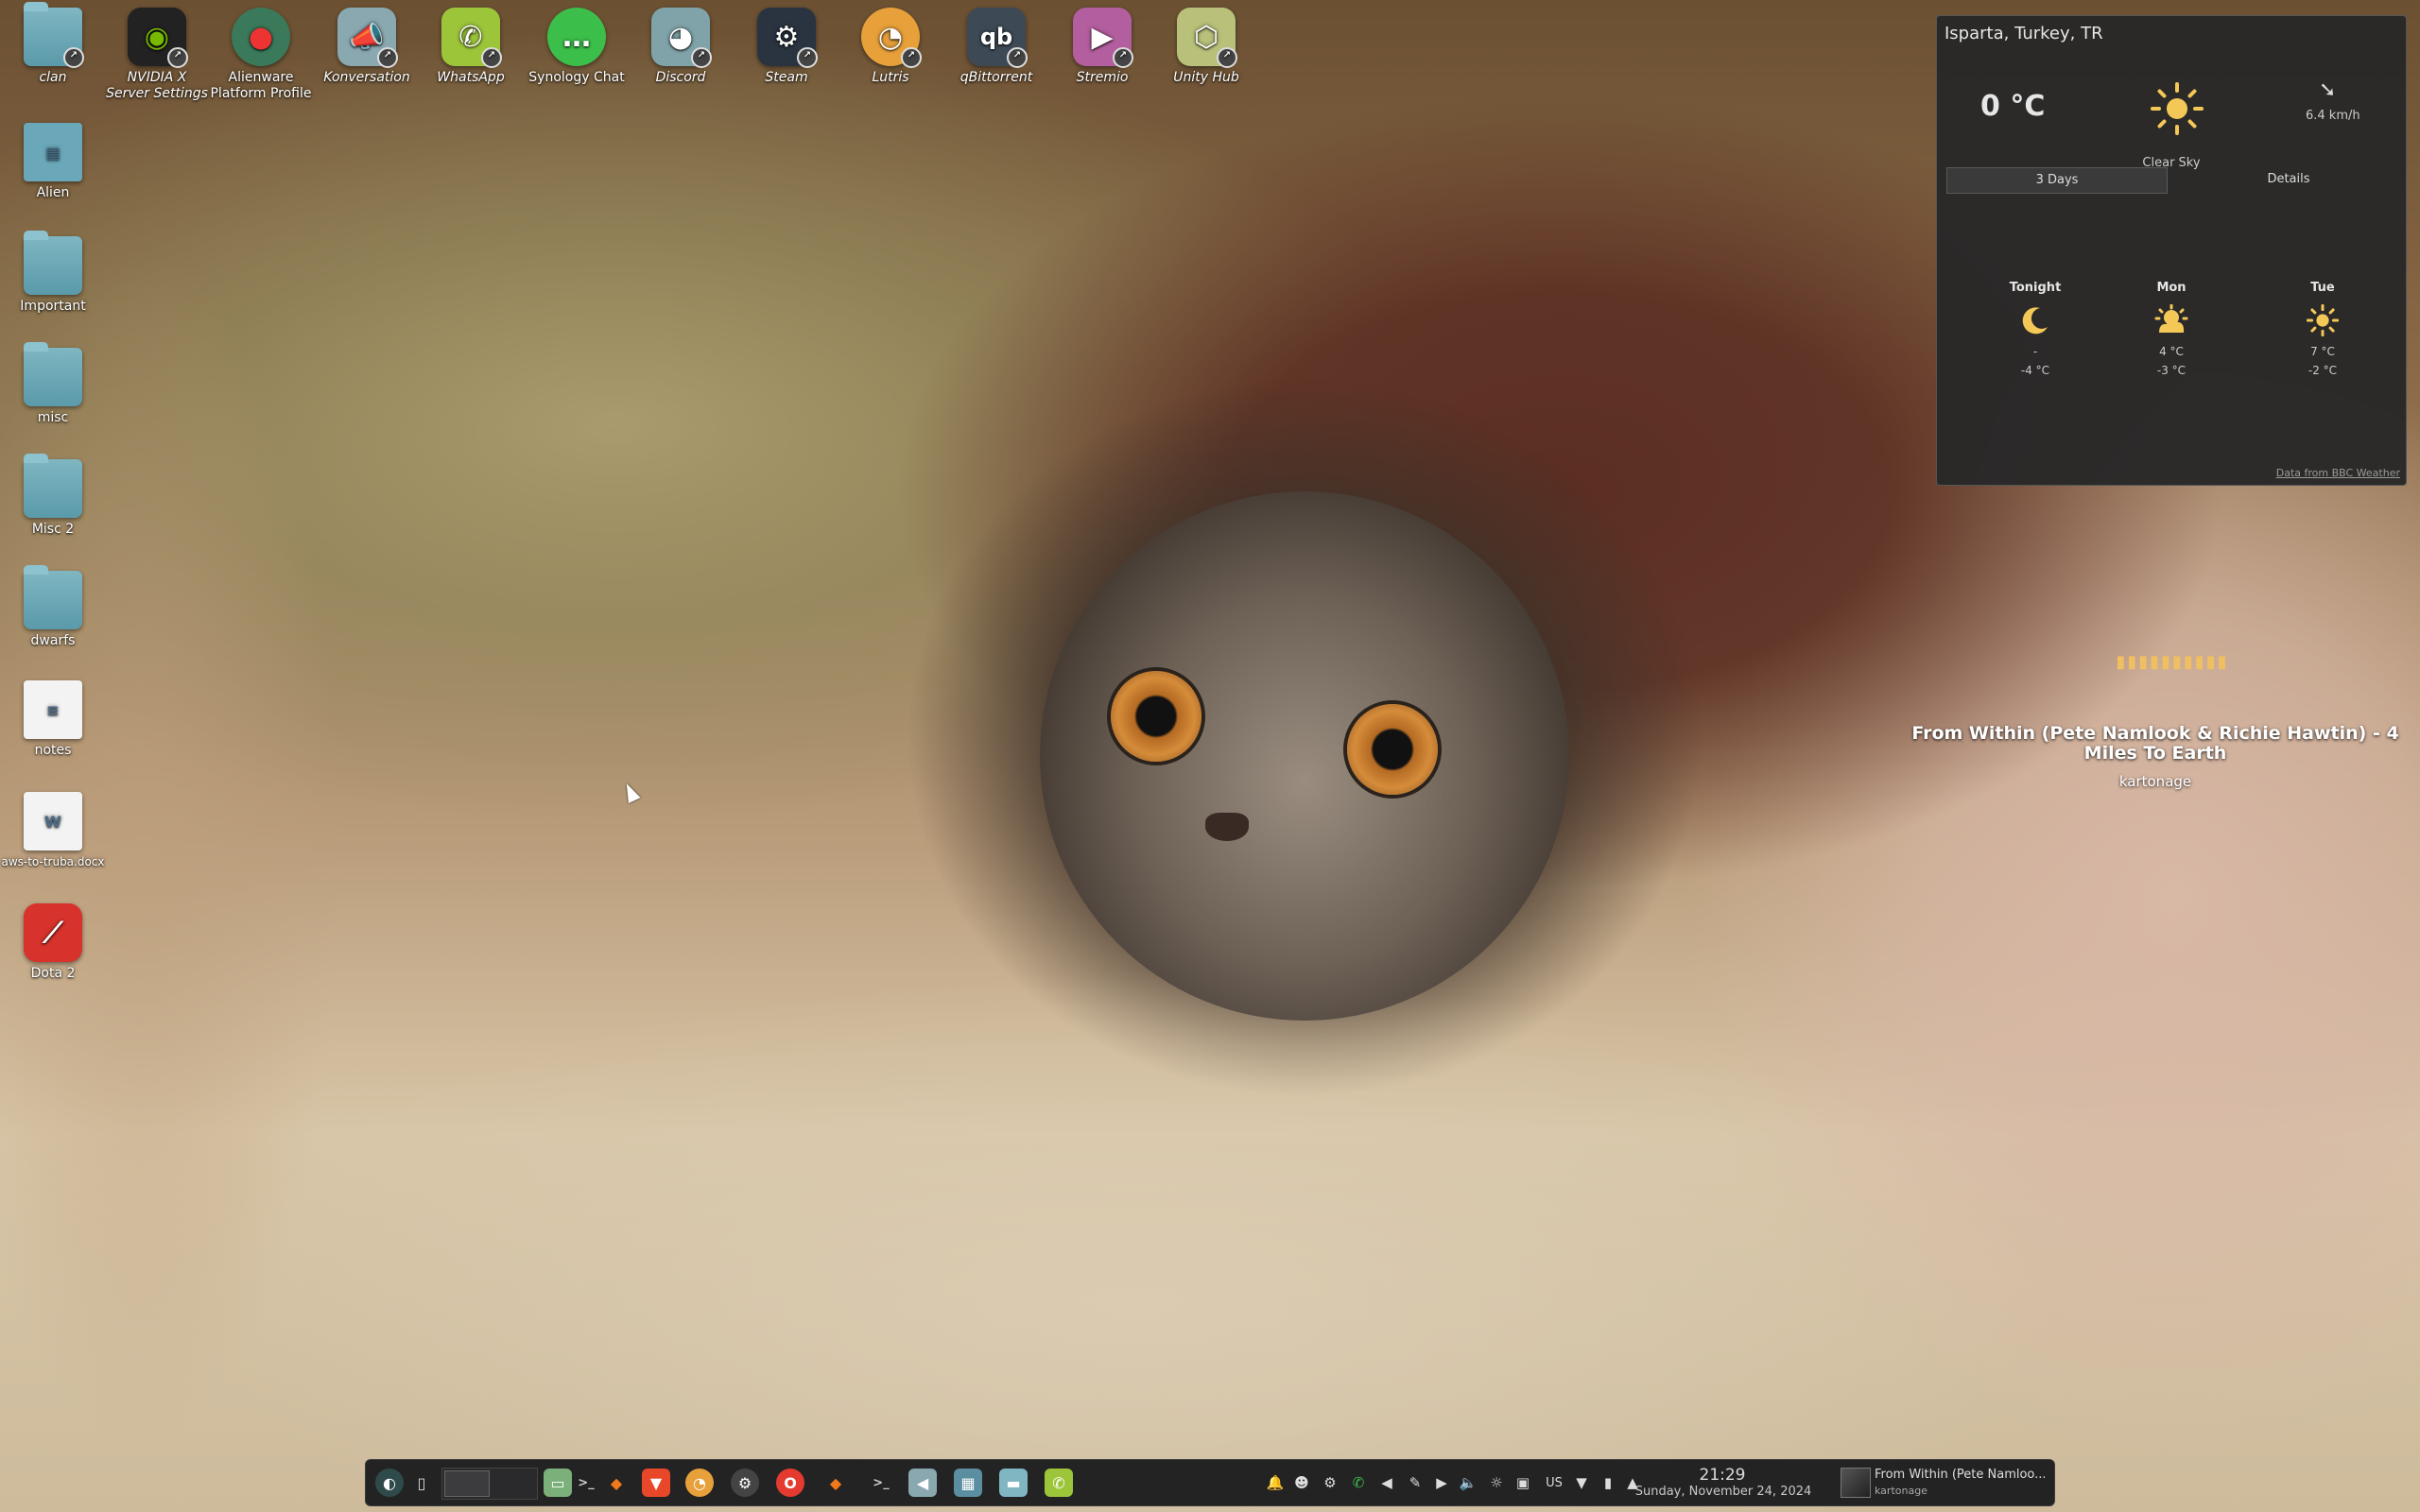 This screenshot has height=1512, width=2420. Describe the element at coordinates (1275, 1482) in the screenshot. I see `notification-bell-icon: 🔔` at that location.